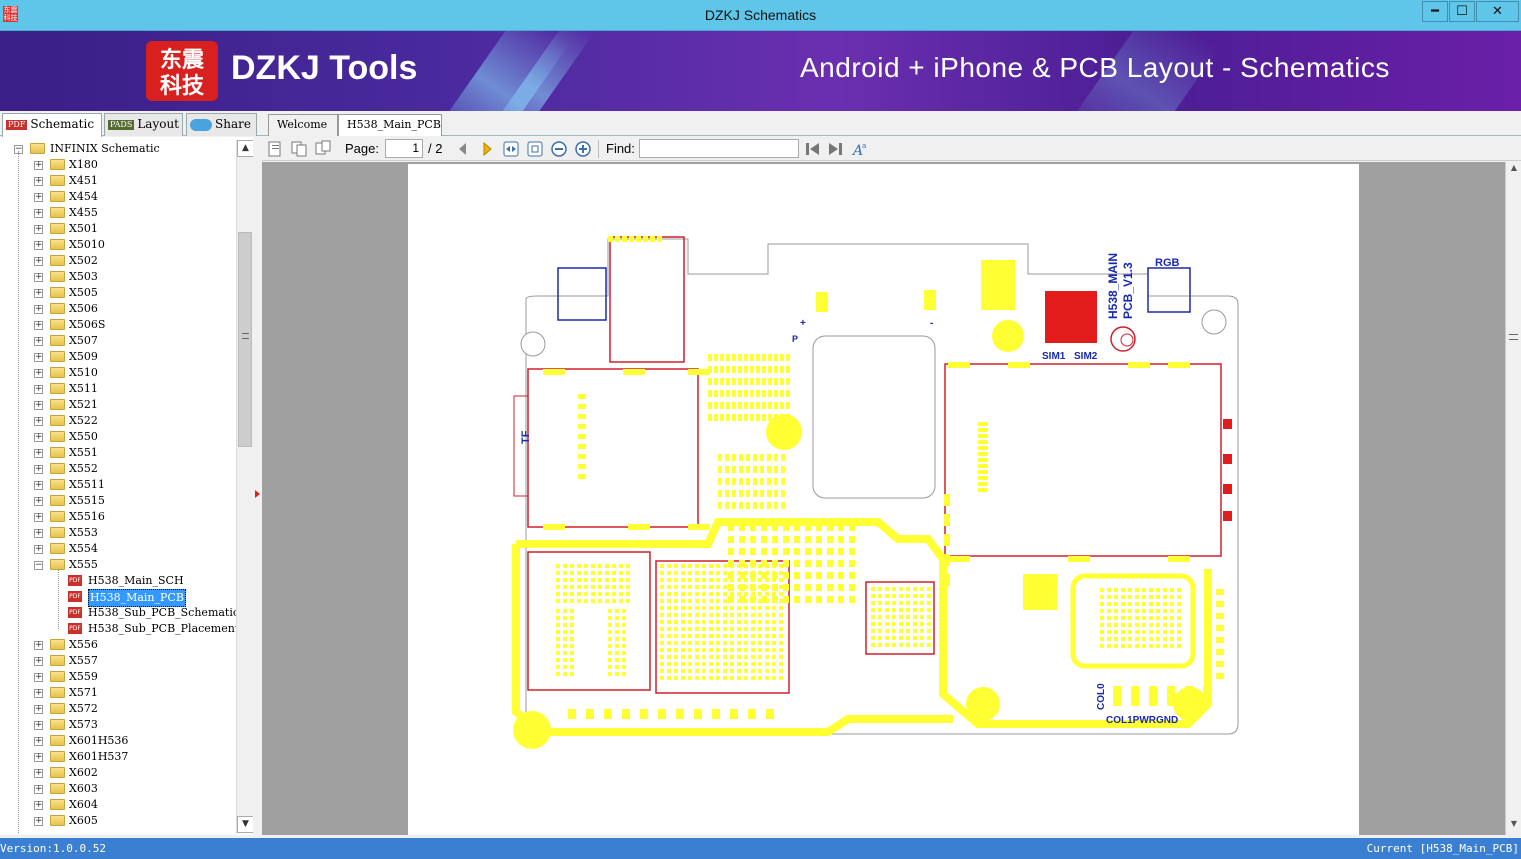 This screenshot has width=1521, height=859. I want to click on tree-folder: + X572, so click(118, 709).